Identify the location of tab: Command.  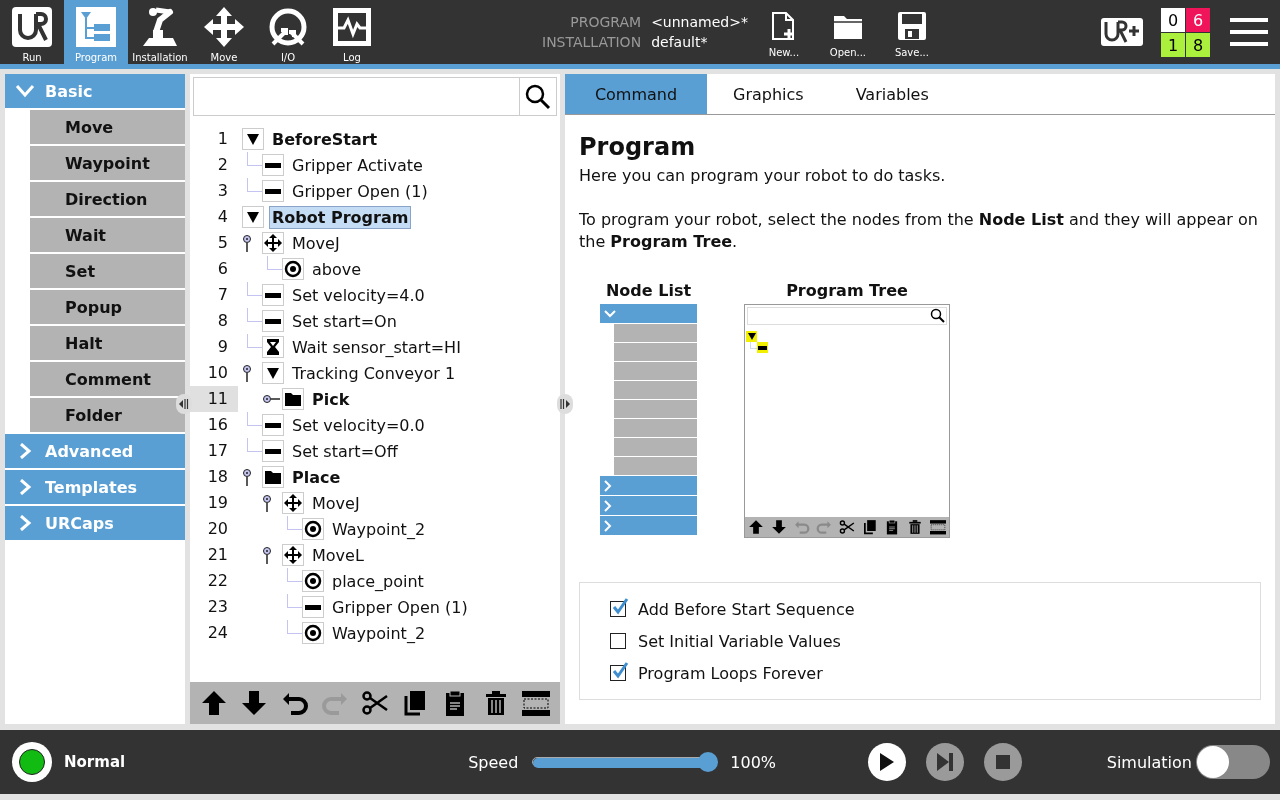
(636, 94).